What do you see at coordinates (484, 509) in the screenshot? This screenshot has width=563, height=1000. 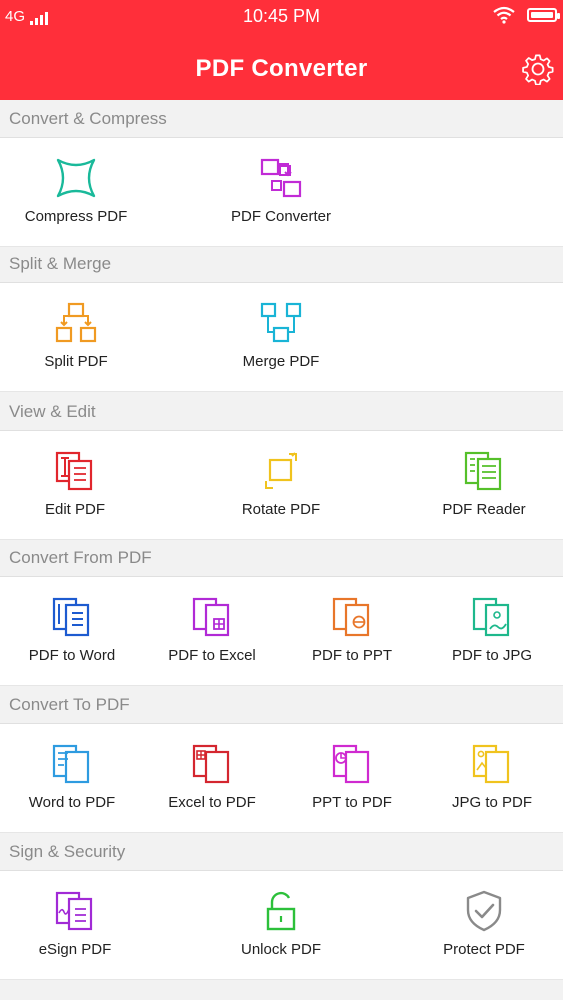 I see `tile-label: PDF Reader` at bounding box center [484, 509].